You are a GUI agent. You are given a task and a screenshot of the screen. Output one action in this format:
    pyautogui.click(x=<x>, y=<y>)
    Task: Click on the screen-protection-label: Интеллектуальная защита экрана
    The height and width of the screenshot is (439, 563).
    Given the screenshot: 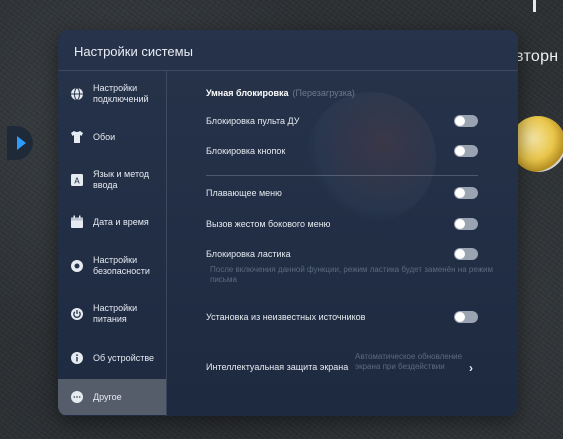 What is the action you would take?
    pyautogui.click(x=277, y=367)
    